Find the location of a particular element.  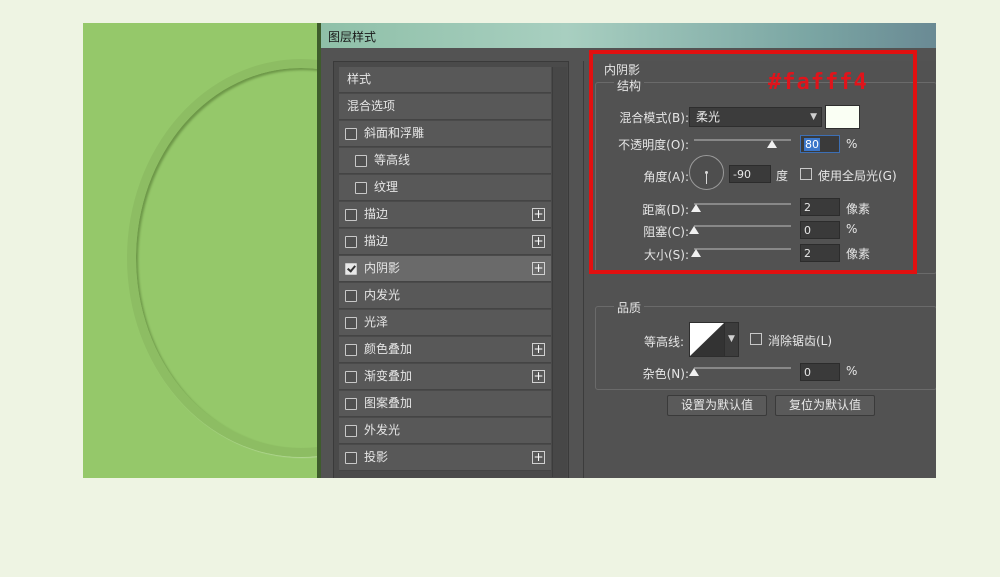

style-list-item: 光泽 is located at coordinates (445, 323).